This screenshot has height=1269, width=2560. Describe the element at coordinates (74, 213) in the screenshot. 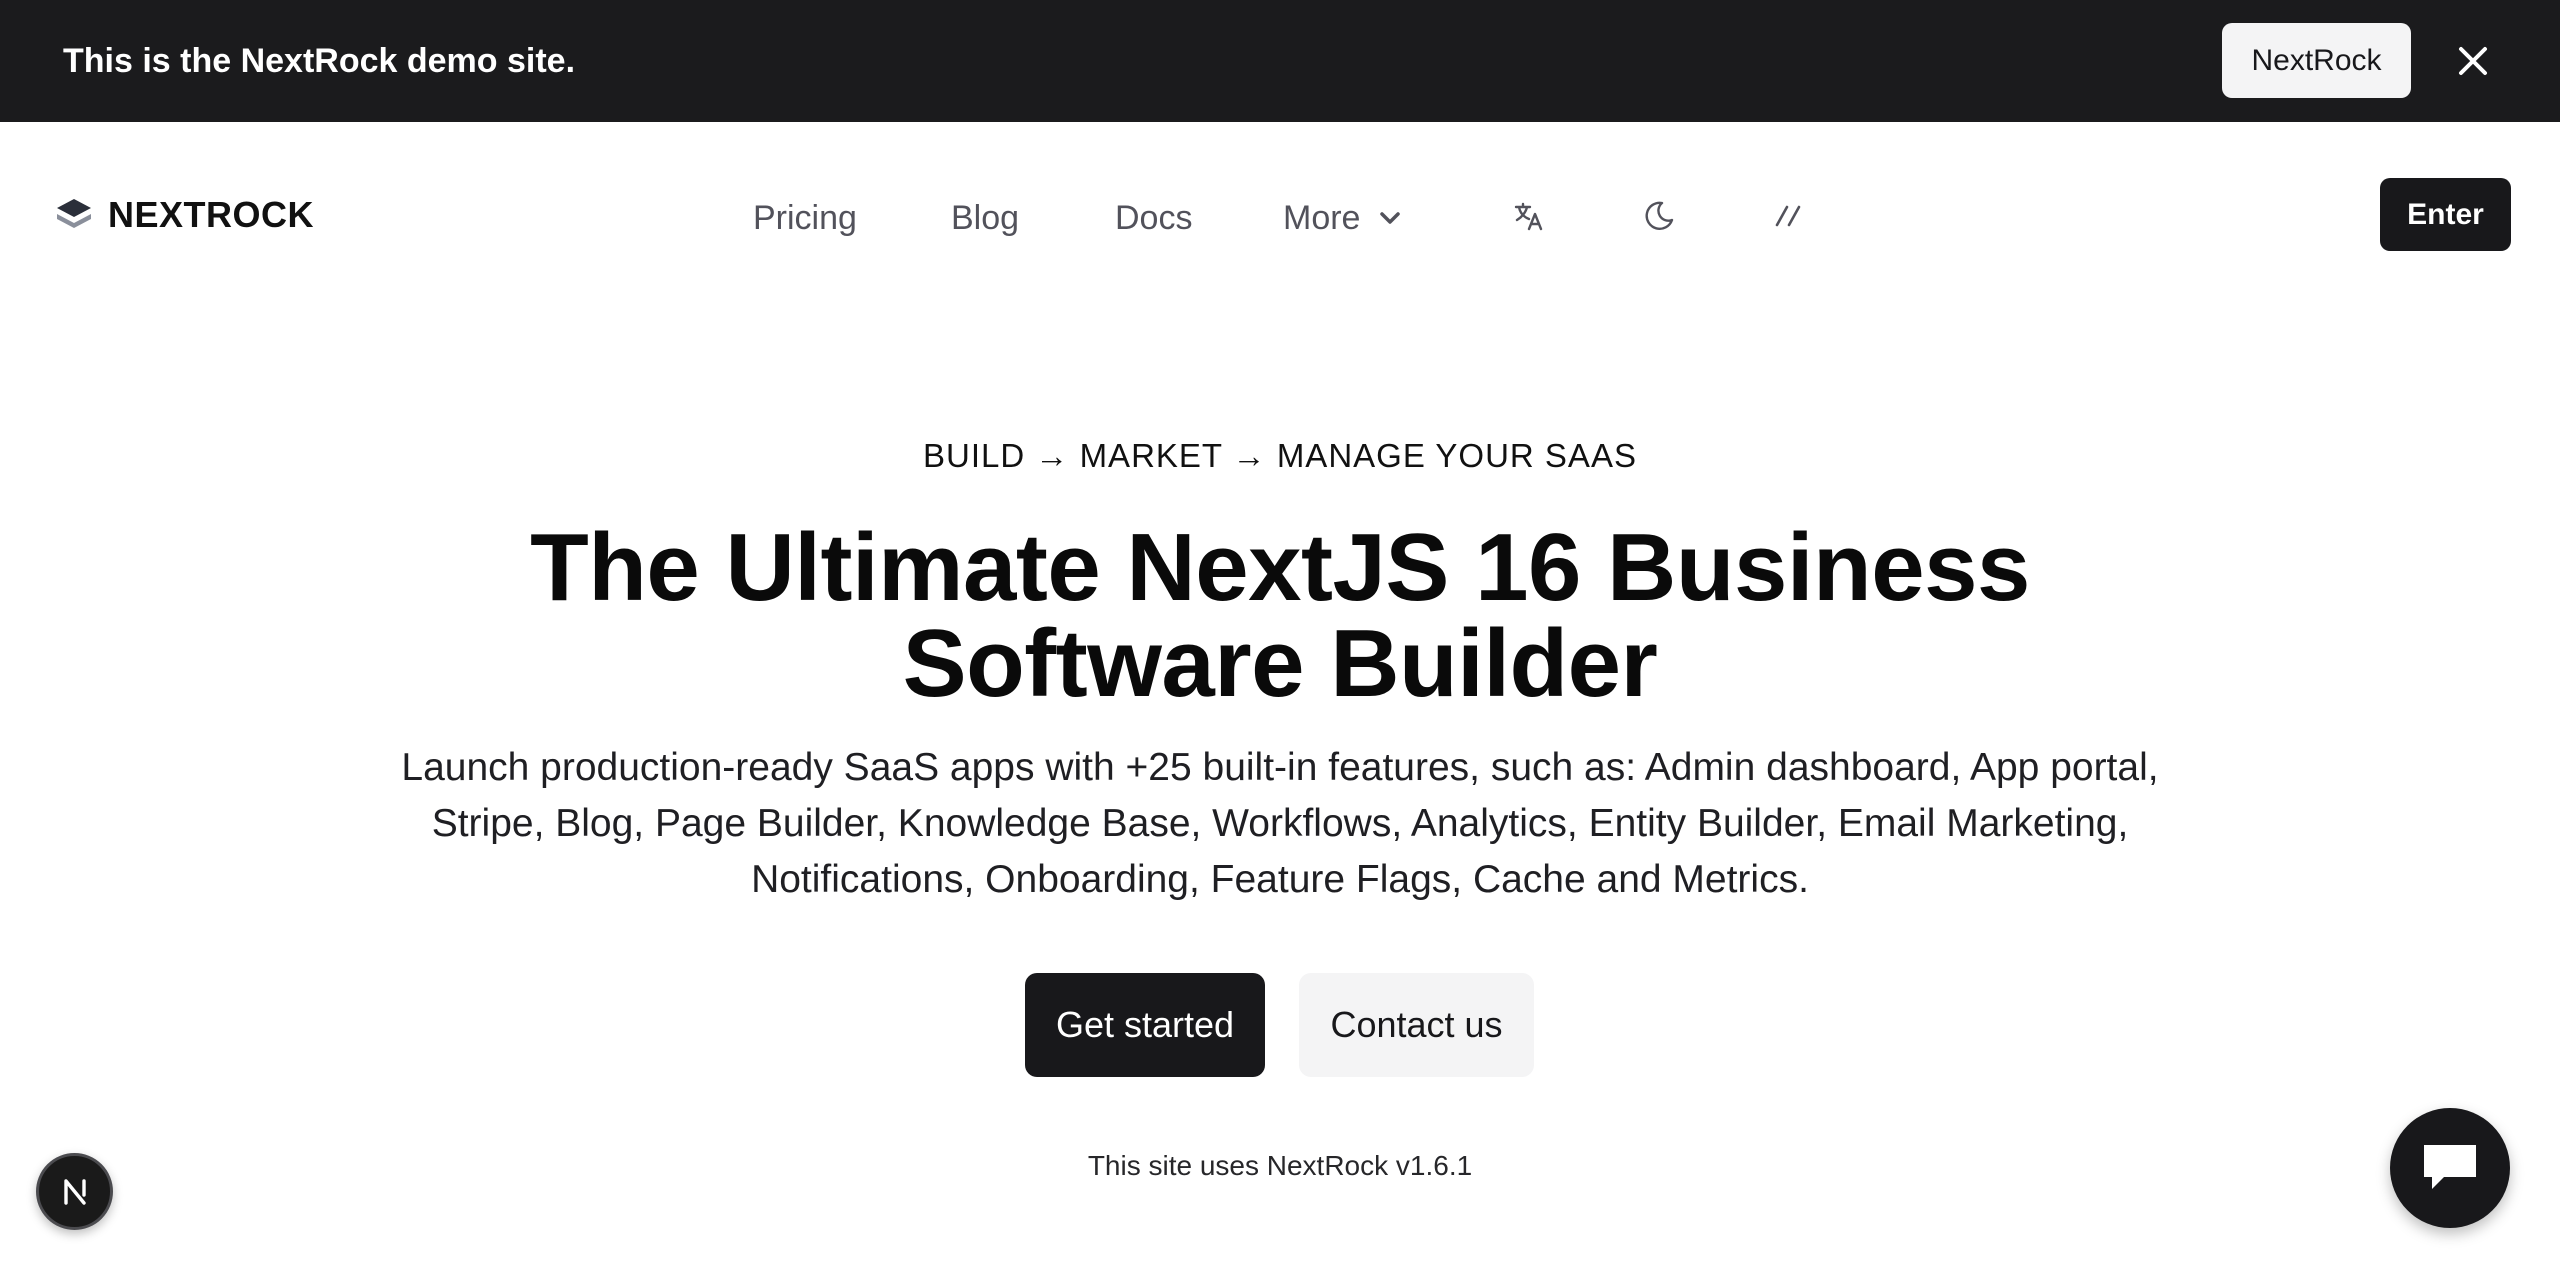

I see `layers-icon` at that location.